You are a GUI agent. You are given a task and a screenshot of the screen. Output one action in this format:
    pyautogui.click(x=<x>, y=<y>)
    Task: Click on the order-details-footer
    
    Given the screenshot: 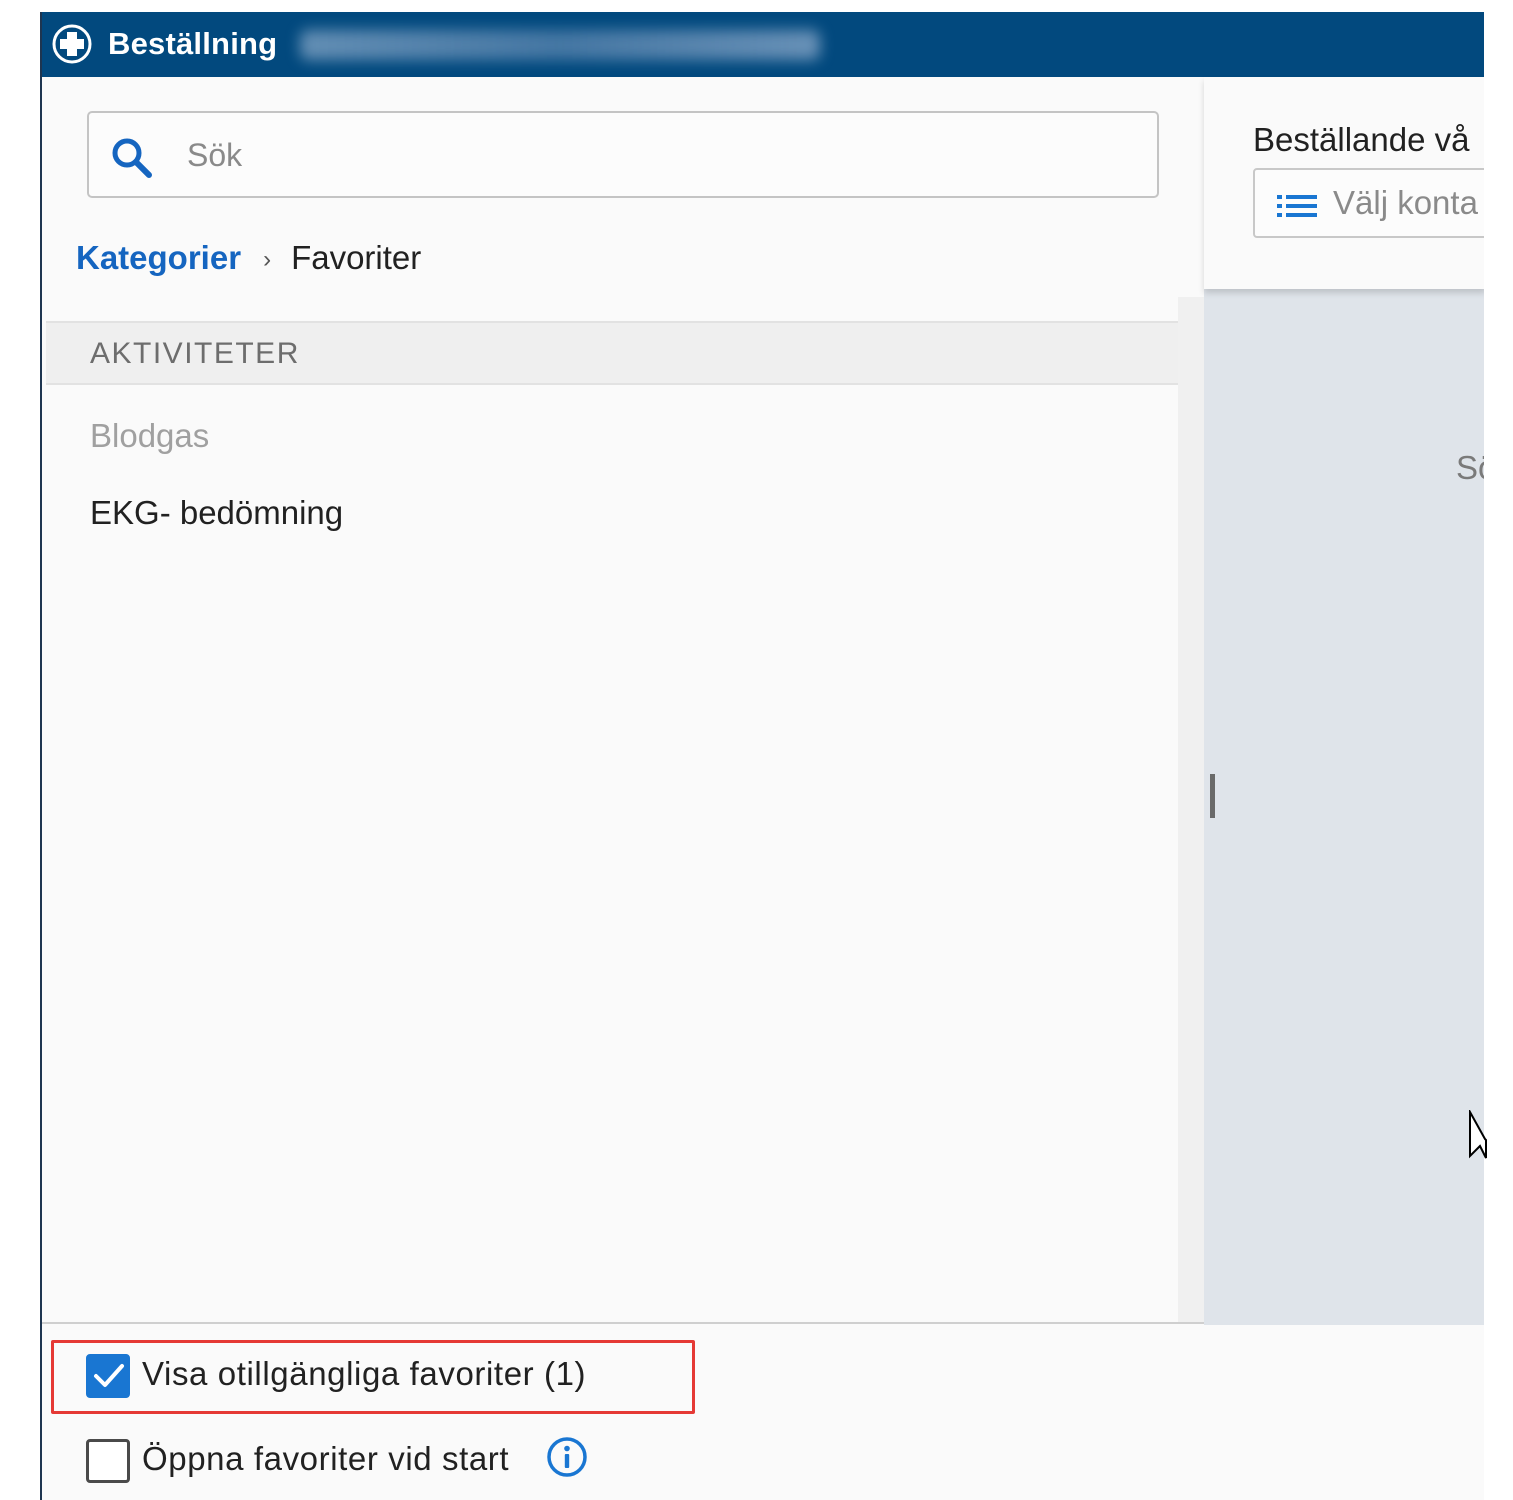 What is the action you would take?
    pyautogui.click(x=1344, y=1412)
    